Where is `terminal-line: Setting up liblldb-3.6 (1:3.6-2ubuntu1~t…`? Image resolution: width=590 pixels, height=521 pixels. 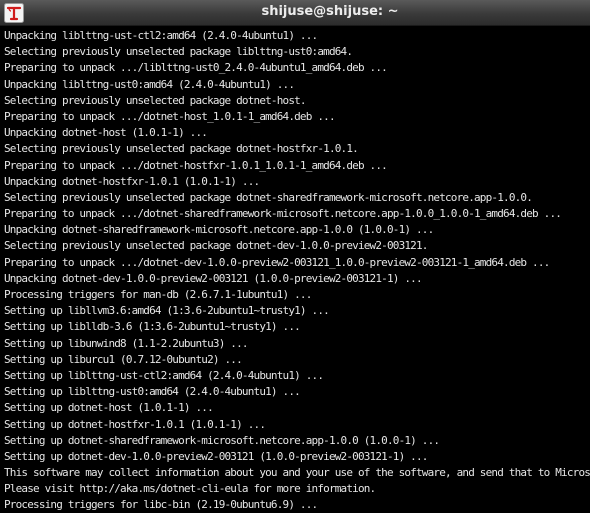
terminal-line: Setting up liblldb-3.6 (1:3.6-2ubuntu1~t… is located at coordinates (152, 327).